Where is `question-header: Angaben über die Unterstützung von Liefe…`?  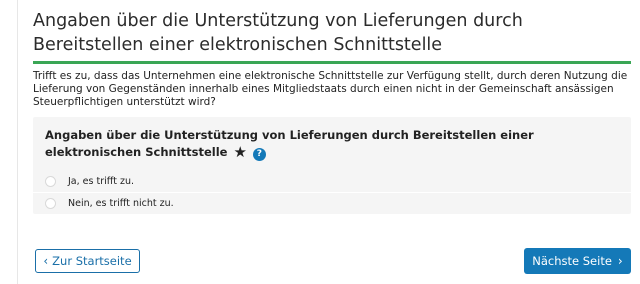
question-header: Angaben über die Unterstützung von Liefe… is located at coordinates (332, 149).